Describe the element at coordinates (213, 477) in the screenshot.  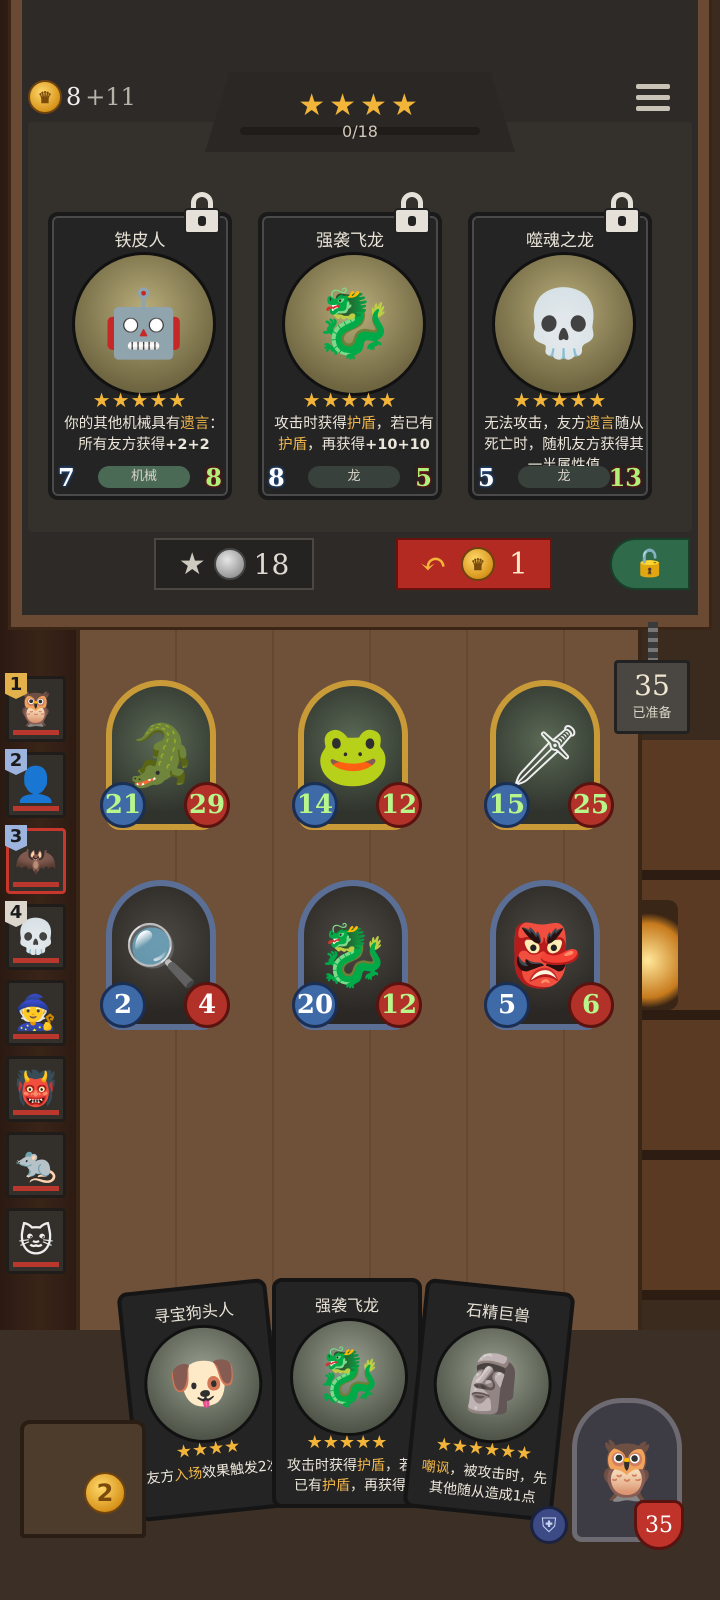
I see `card-health: 8` at that location.